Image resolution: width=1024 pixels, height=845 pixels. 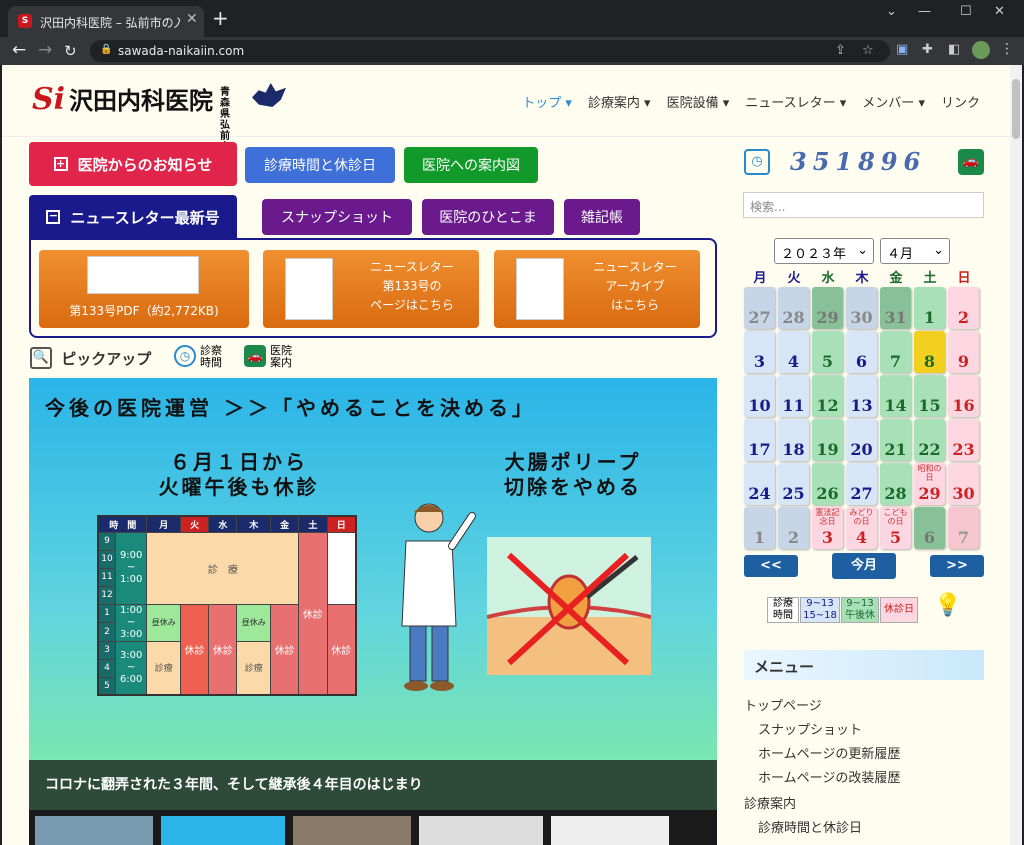 I want to click on calendar-day: 17, so click(x=759, y=440).